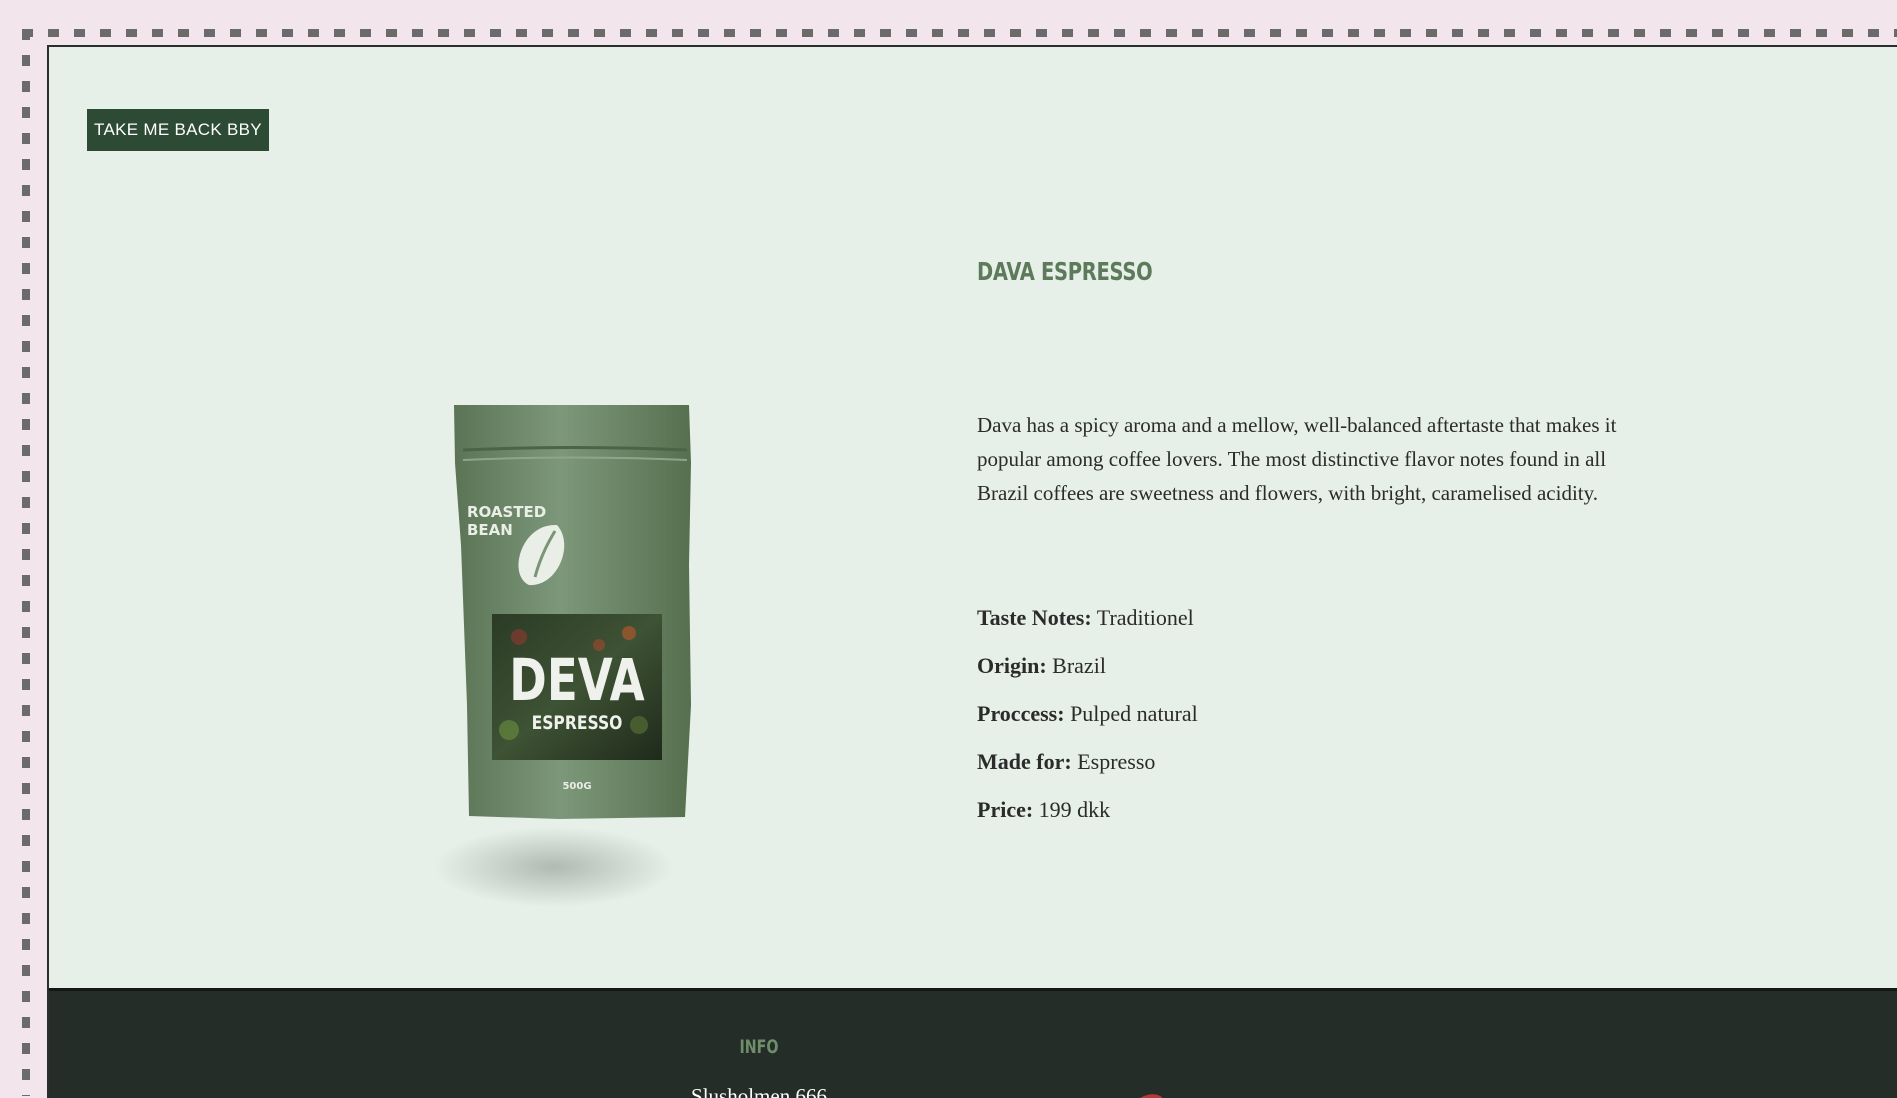 The height and width of the screenshot is (1098, 1897). I want to click on spec-label: Proccess:, so click(1021, 713).